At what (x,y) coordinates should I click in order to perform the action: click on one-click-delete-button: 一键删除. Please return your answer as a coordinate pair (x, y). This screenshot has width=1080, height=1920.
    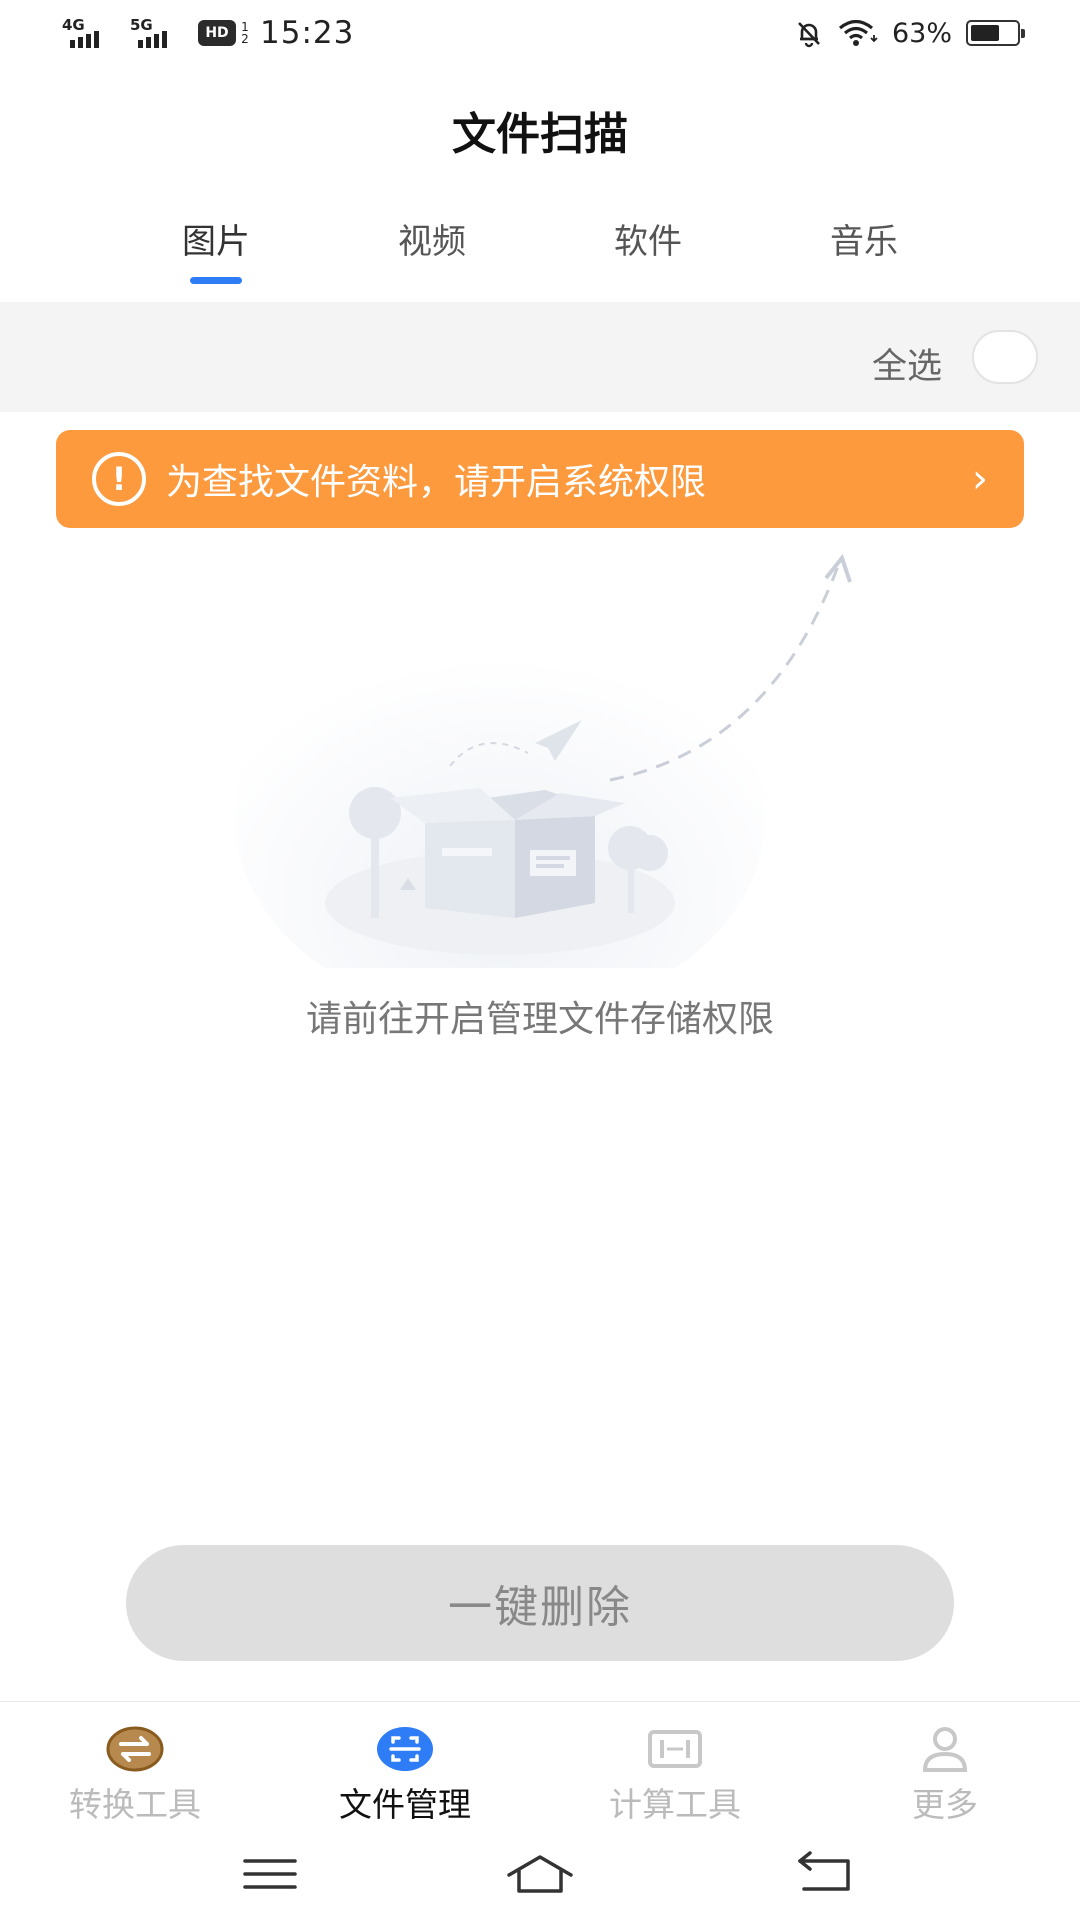
    Looking at the image, I should click on (540, 1603).